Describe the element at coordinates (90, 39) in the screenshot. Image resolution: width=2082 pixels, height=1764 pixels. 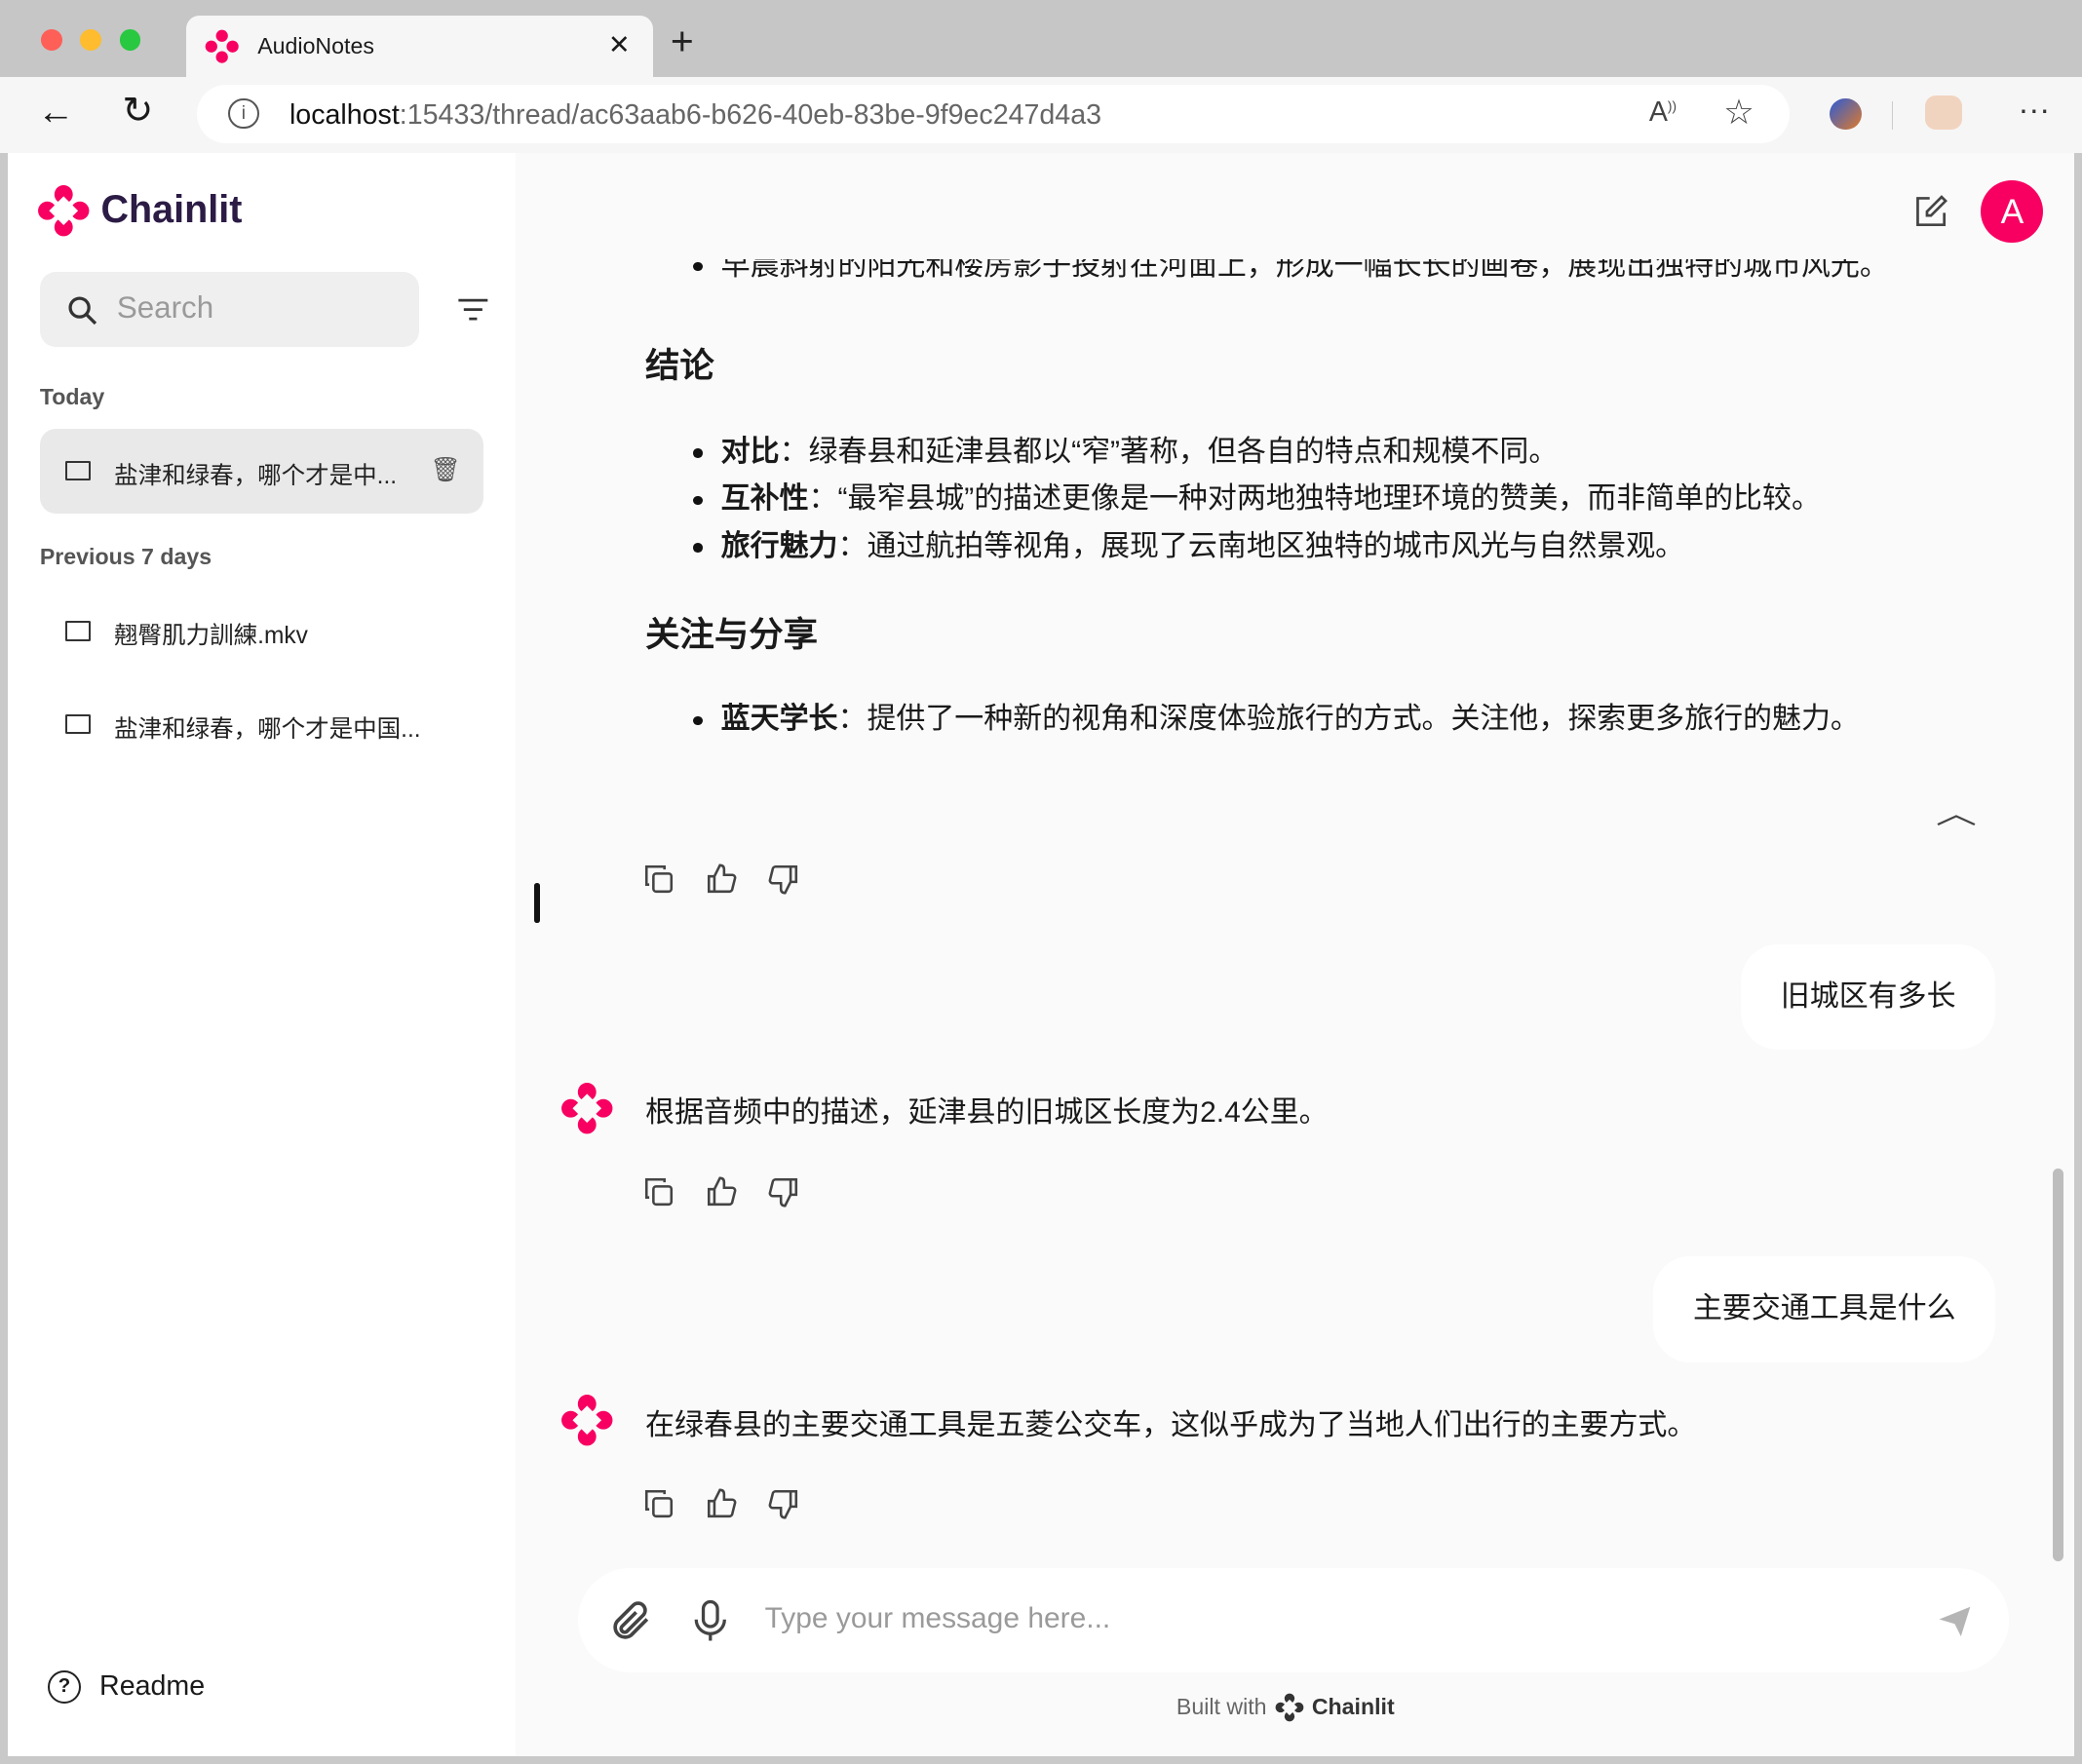
I see `minimize-window-button` at that location.